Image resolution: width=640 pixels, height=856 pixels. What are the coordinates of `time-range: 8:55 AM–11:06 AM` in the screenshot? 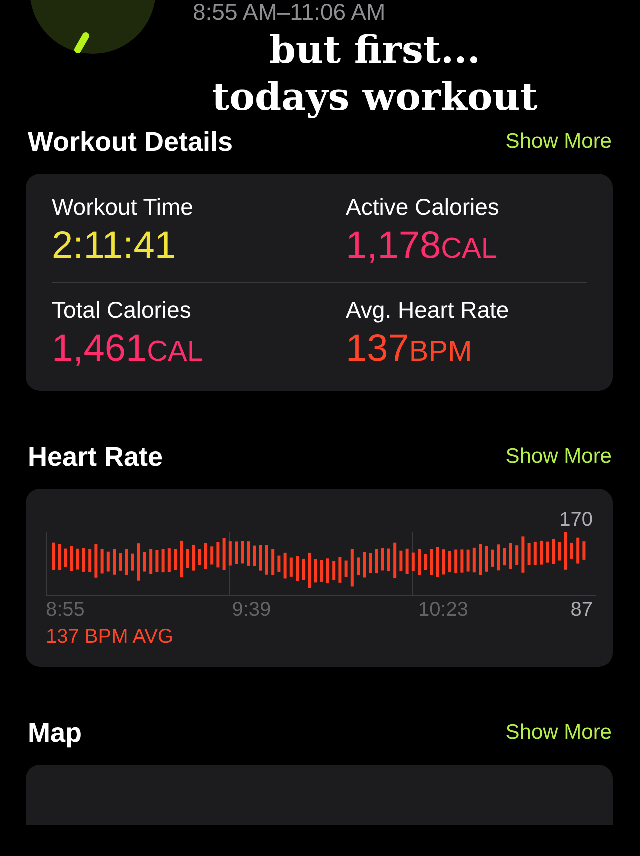 It's located at (289, 13).